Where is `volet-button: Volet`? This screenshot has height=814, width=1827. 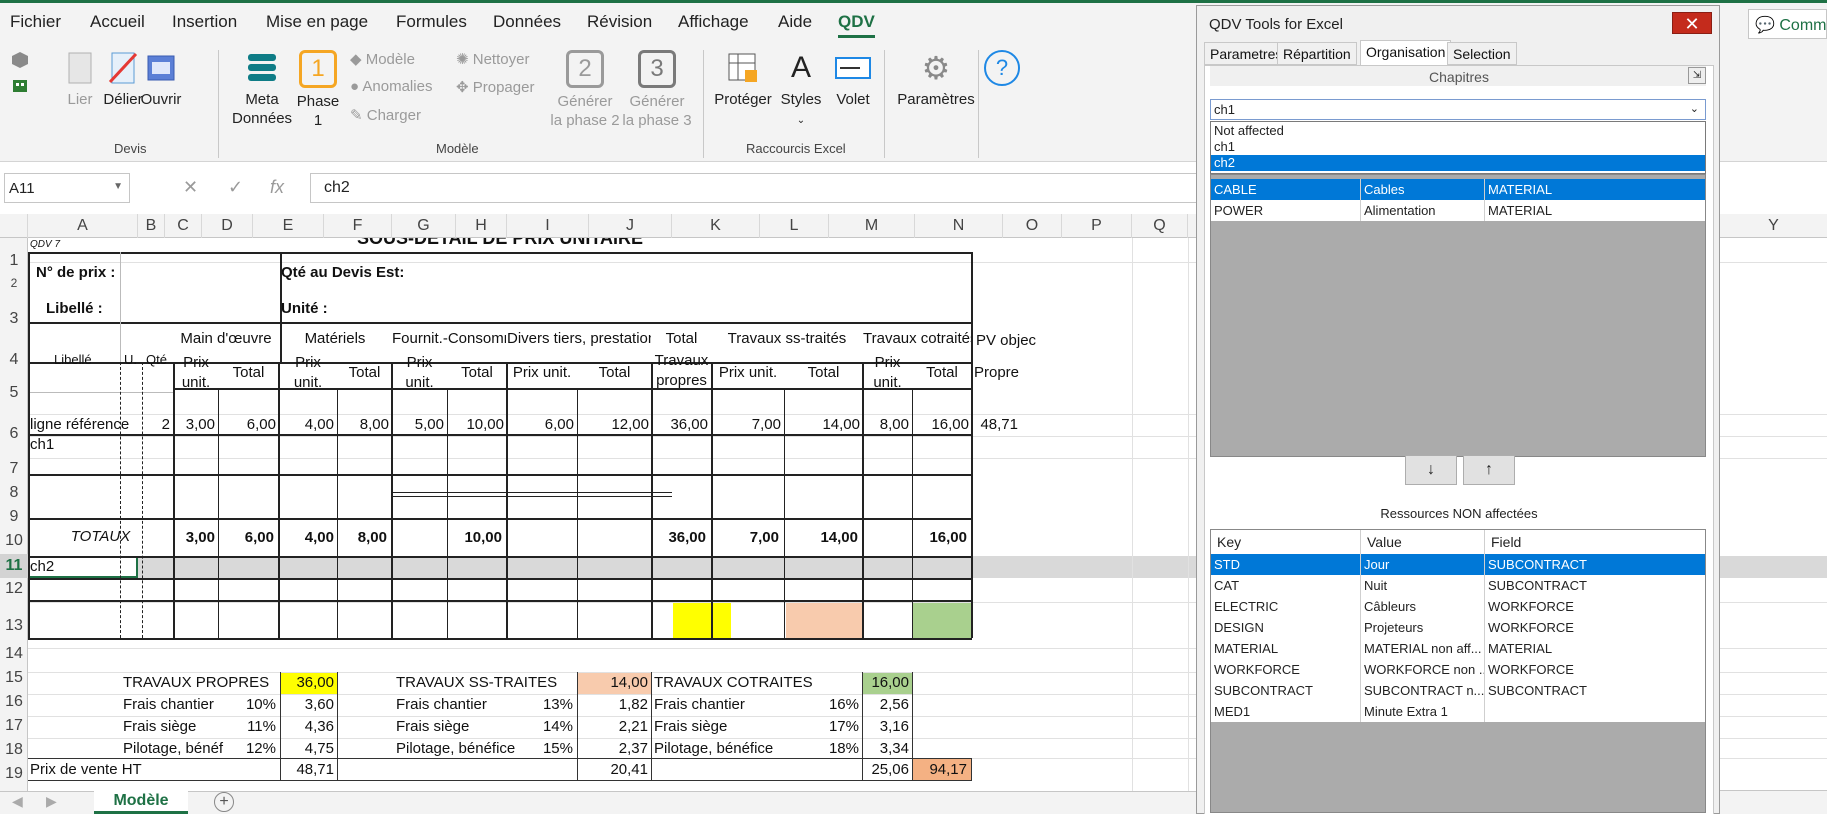 volet-button: Volet is located at coordinates (853, 79).